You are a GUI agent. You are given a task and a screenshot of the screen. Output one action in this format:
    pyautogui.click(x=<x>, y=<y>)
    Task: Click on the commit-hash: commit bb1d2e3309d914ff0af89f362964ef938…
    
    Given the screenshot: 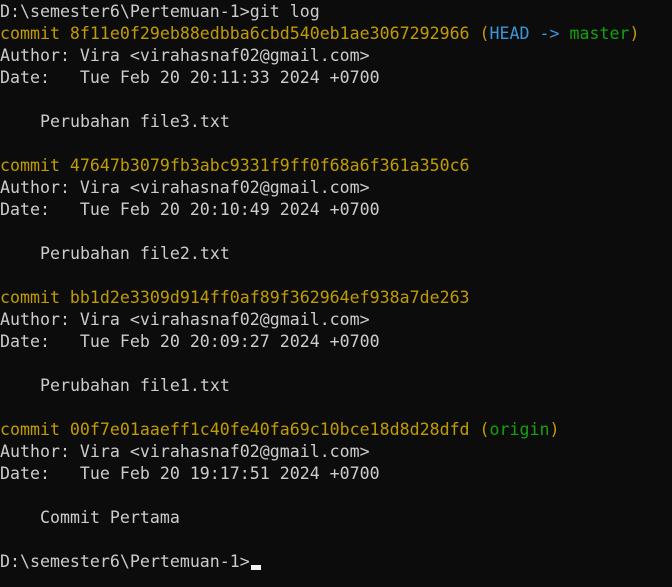 What is the action you would take?
    pyautogui.click(x=235, y=297)
    